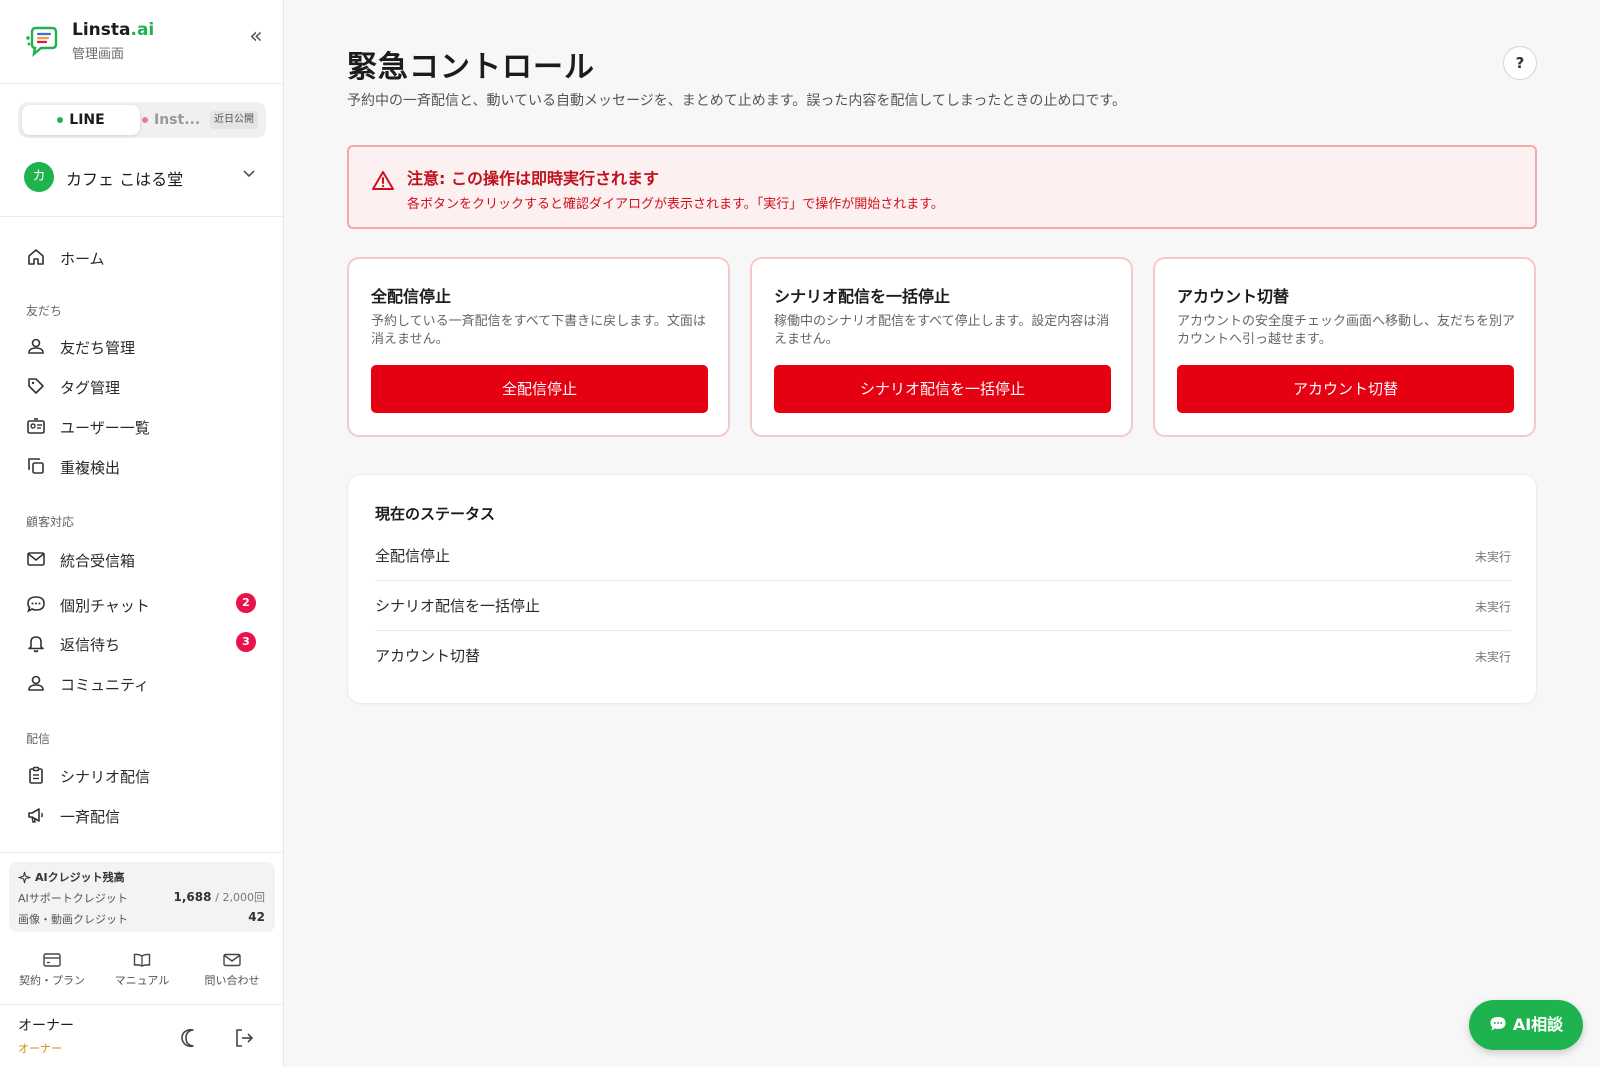  Describe the element at coordinates (35, 815) in the screenshot. I see `megaphone-icon` at that location.